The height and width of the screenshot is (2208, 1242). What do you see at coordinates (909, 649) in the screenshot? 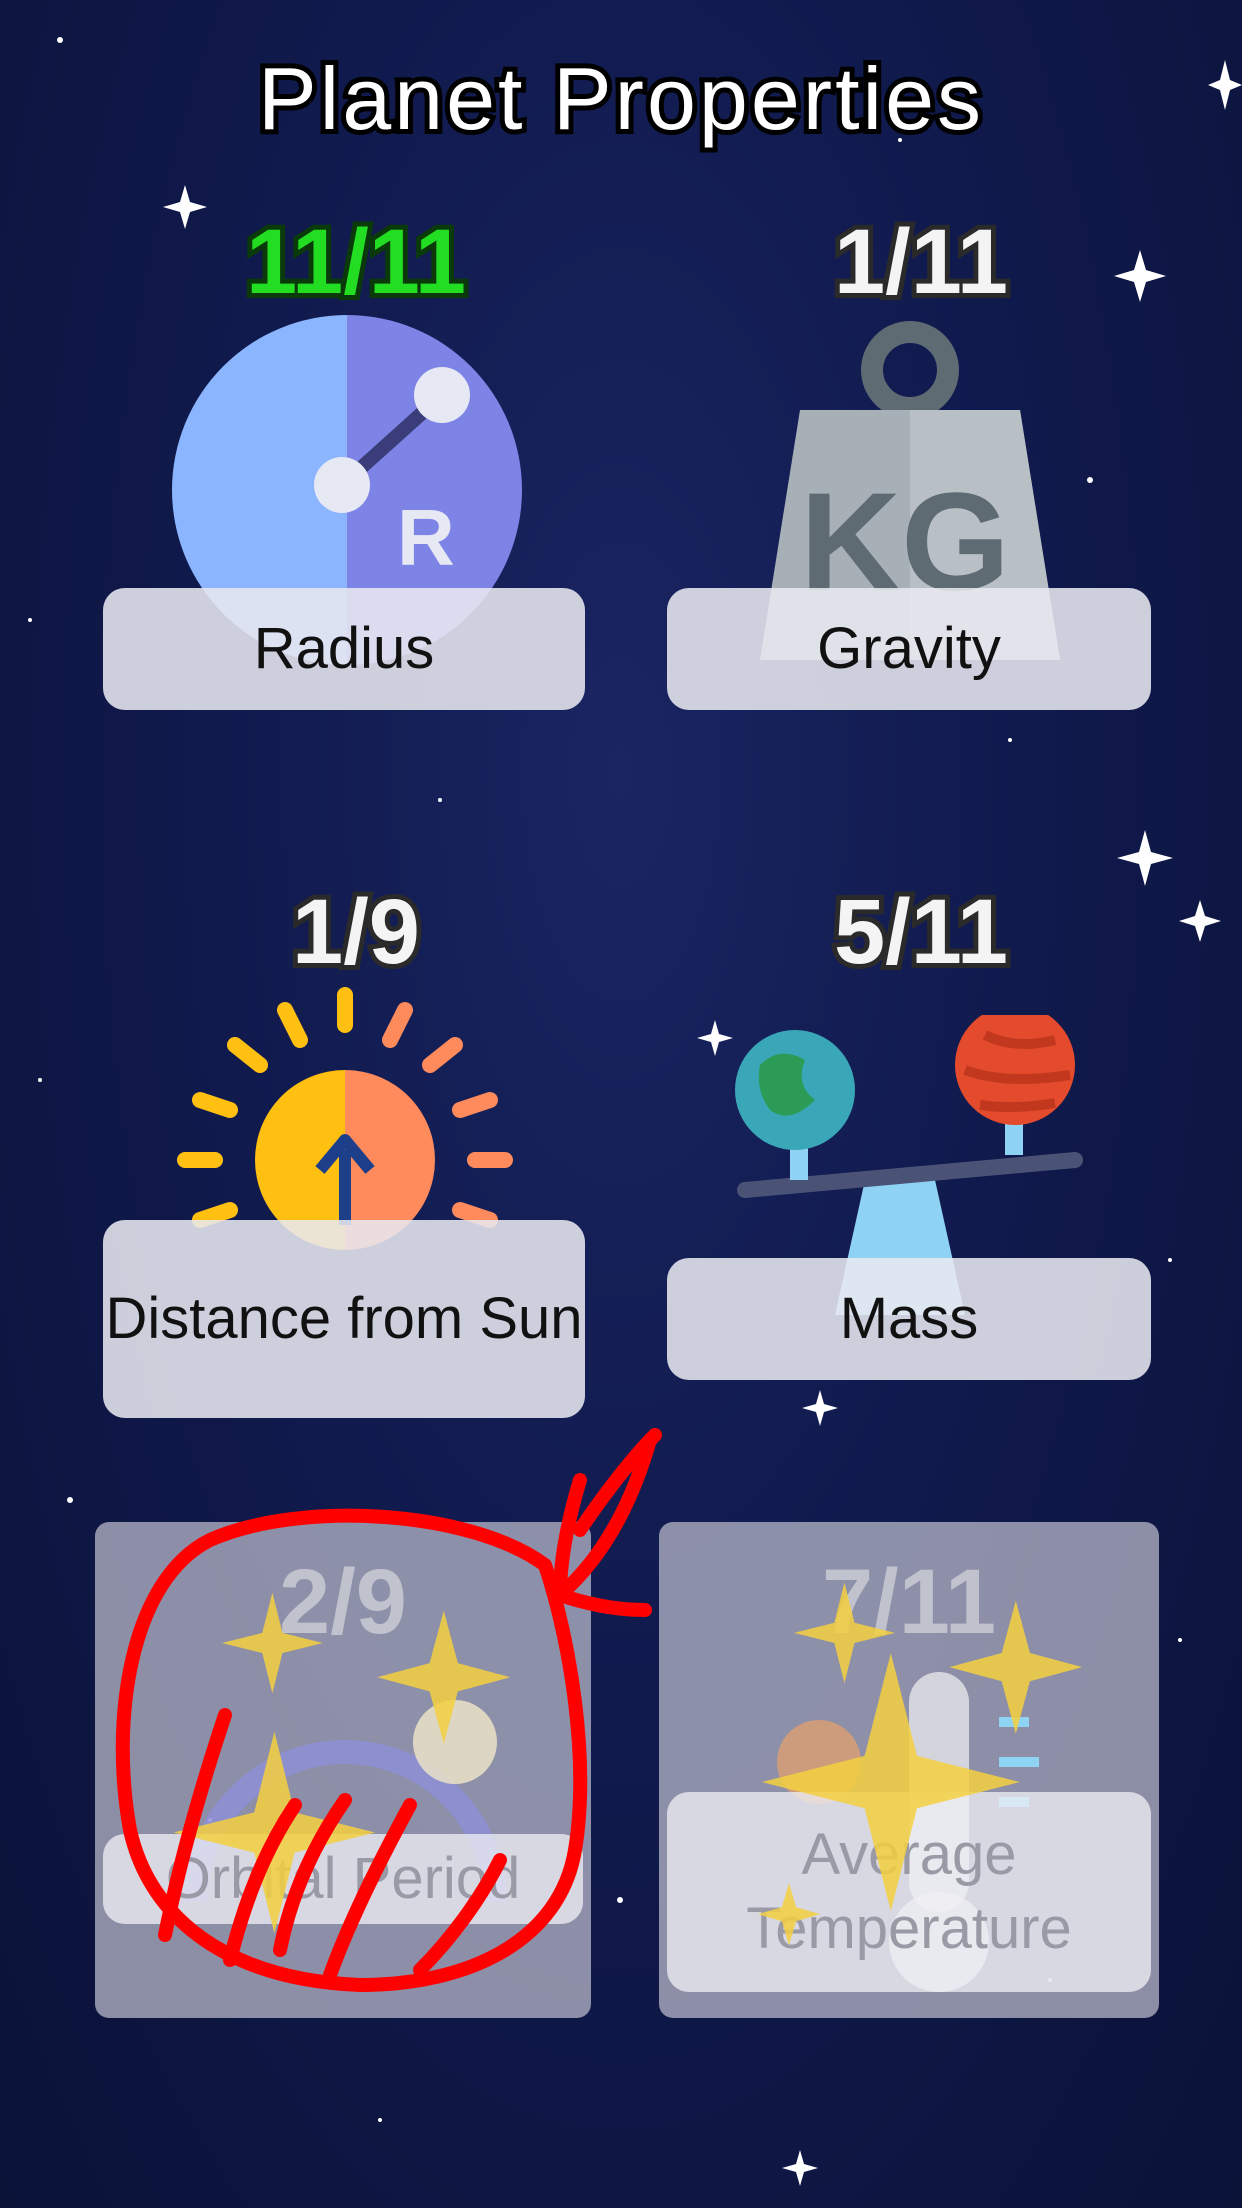
I see `property-label: Gravity` at bounding box center [909, 649].